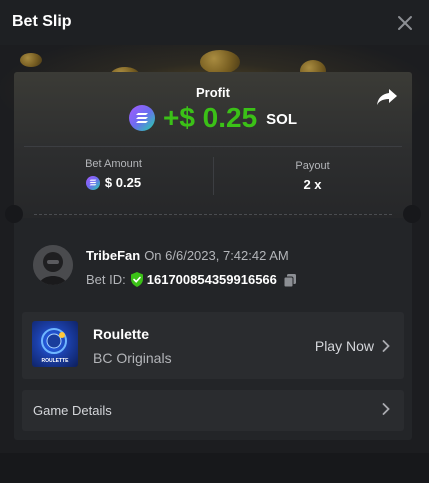 The image size is (429, 483). What do you see at coordinates (216, 255) in the screenshot?
I see `bet-timestamp: On 6/6/2023, 7:42:42 AM` at bounding box center [216, 255].